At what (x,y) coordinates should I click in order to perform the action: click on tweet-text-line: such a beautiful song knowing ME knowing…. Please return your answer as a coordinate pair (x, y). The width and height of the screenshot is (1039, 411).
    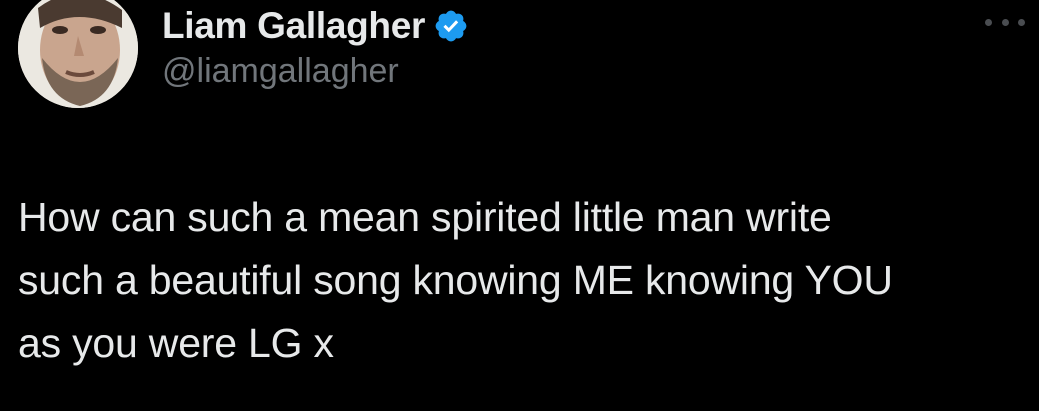
    Looking at the image, I should click on (455, 280).